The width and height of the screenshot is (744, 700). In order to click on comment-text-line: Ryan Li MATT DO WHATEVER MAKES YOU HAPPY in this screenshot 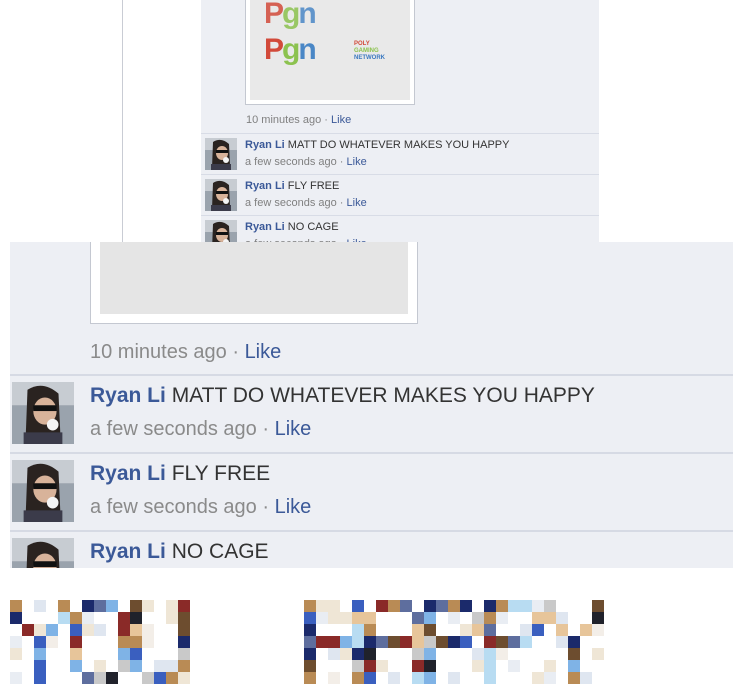, I will do `click(342, 396)`.